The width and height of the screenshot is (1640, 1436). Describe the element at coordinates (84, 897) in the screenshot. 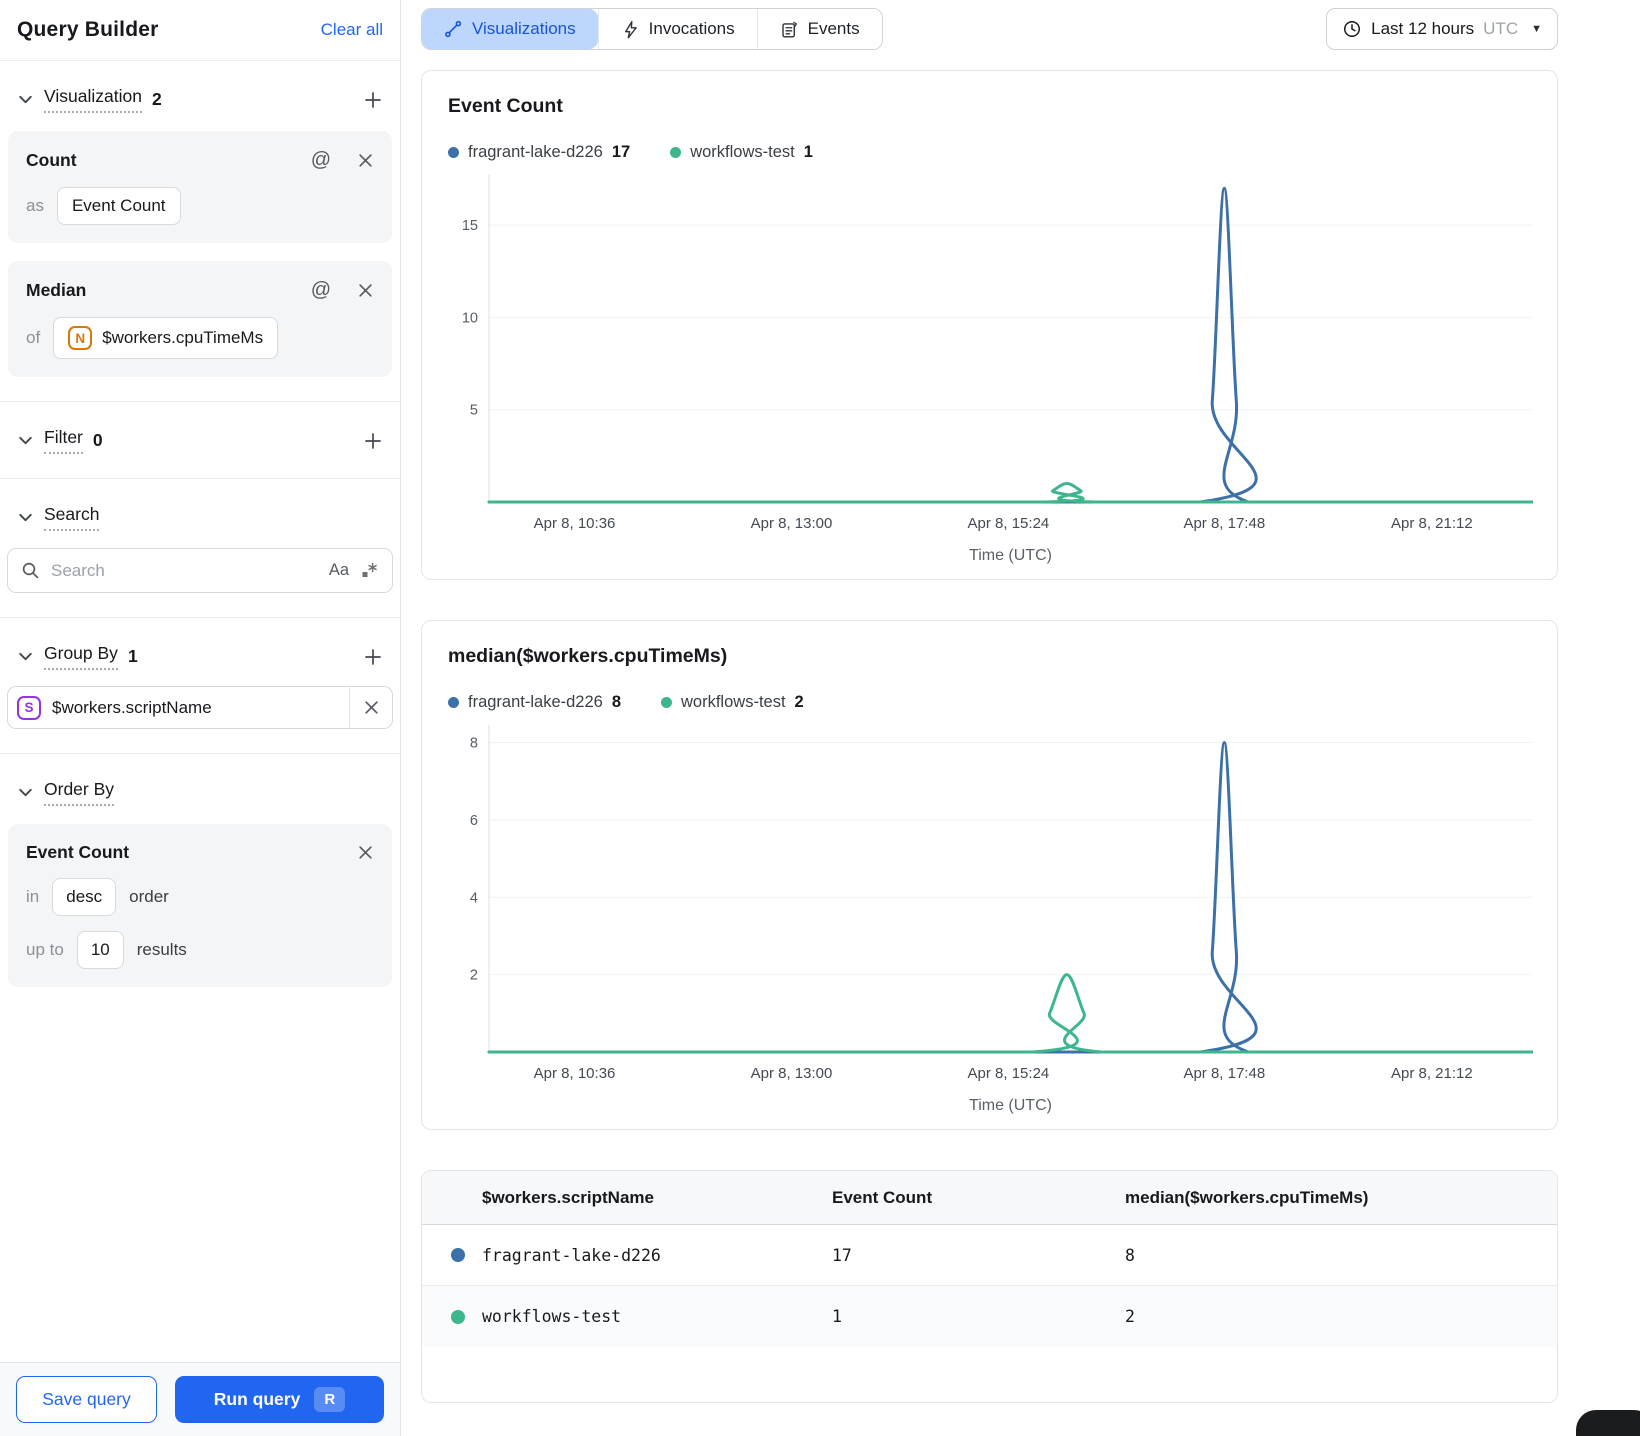

I see `order-direction-chip: desc` at that location.